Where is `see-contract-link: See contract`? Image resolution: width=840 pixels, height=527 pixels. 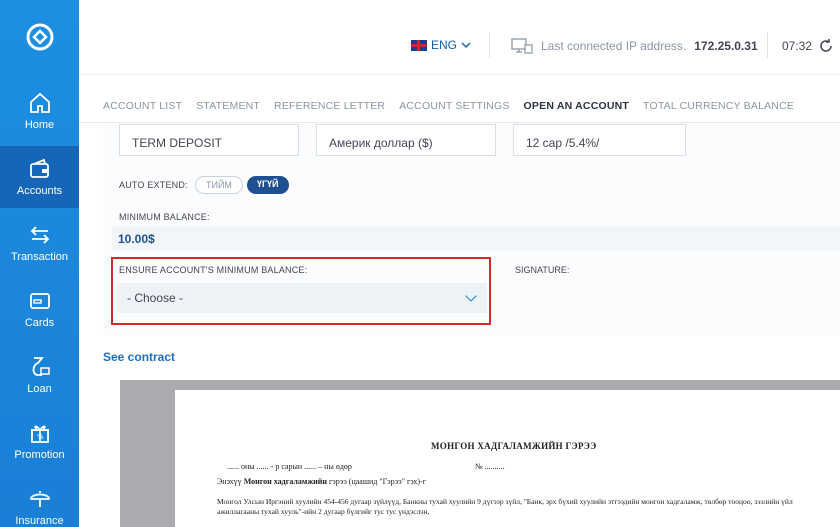 see-contract-link: See contract is located at coordinates (139, 357).